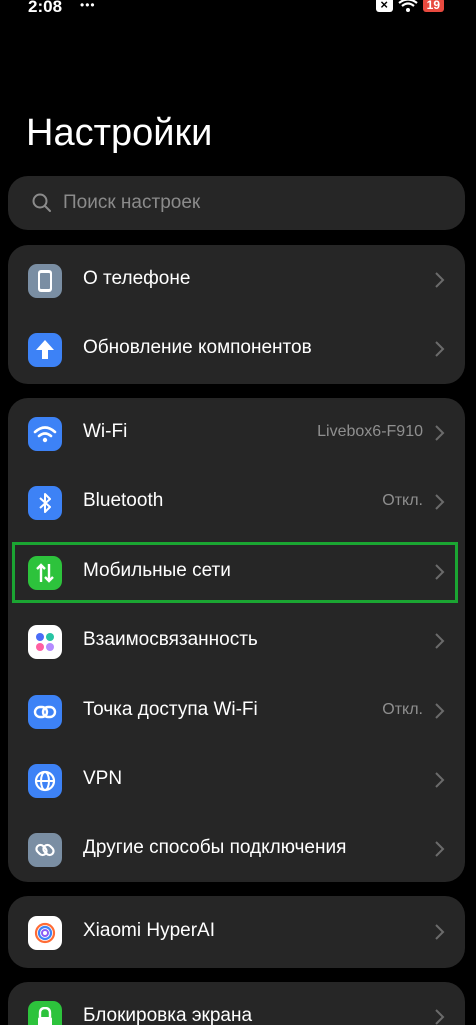  I want to click on status-time: 2:08, so click(45, 8).